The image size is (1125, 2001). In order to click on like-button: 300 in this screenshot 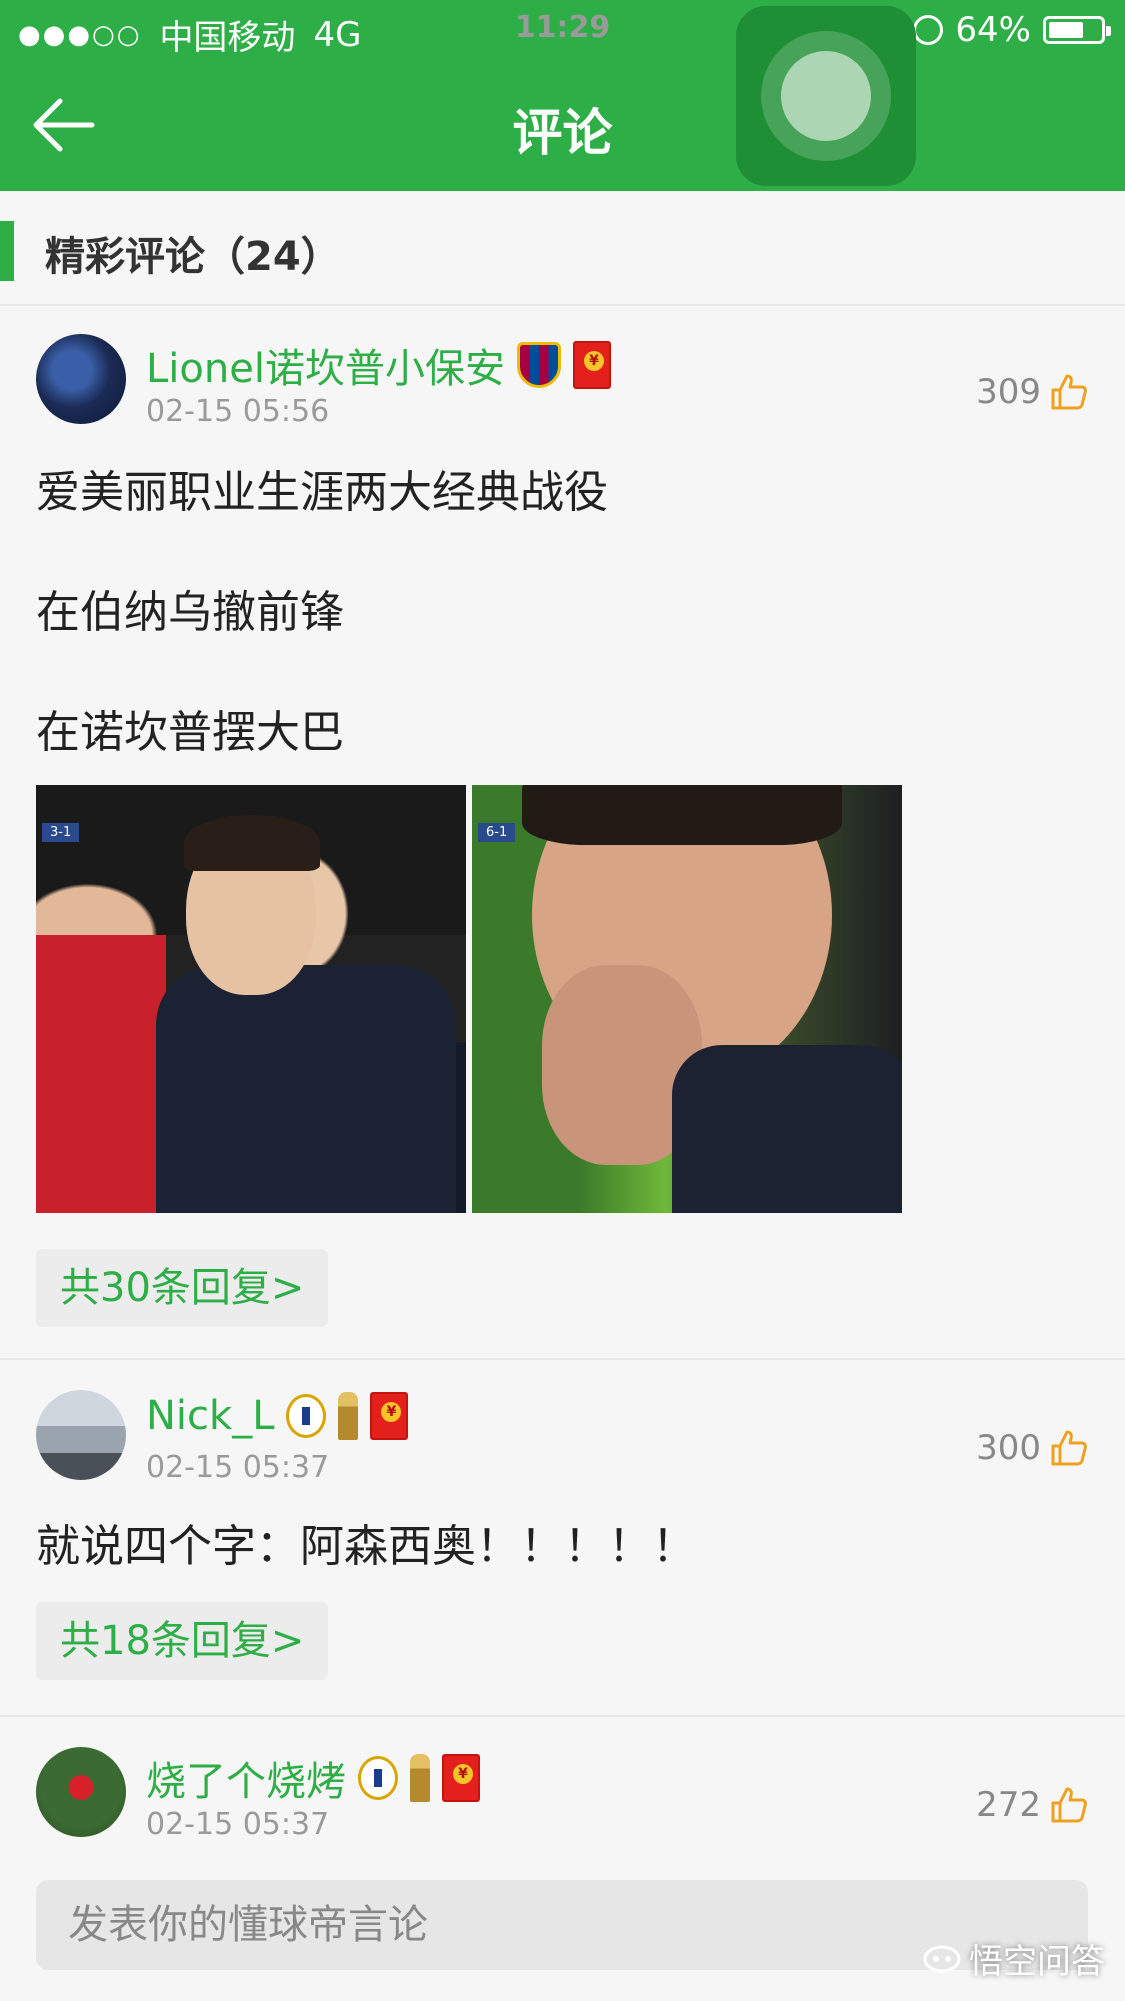, I will do `click(1032, 1448)`.